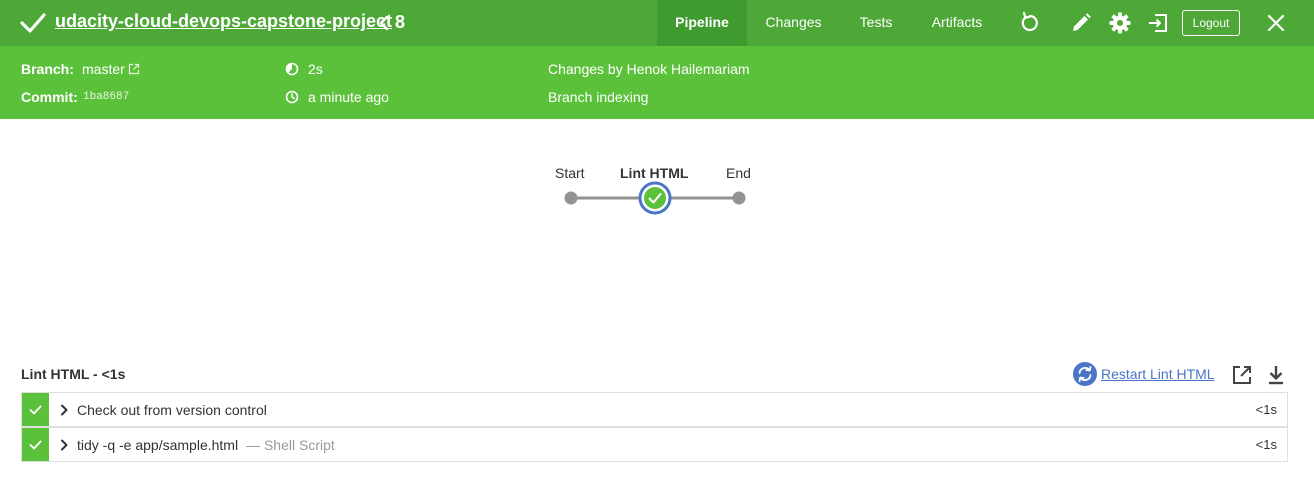 This screenshot has width=1314, height=498. What do you see at coordinates (654, 409) in the screenshot?
I see `step-row: Check out from version control <1s` at bounding box center [654, 409].